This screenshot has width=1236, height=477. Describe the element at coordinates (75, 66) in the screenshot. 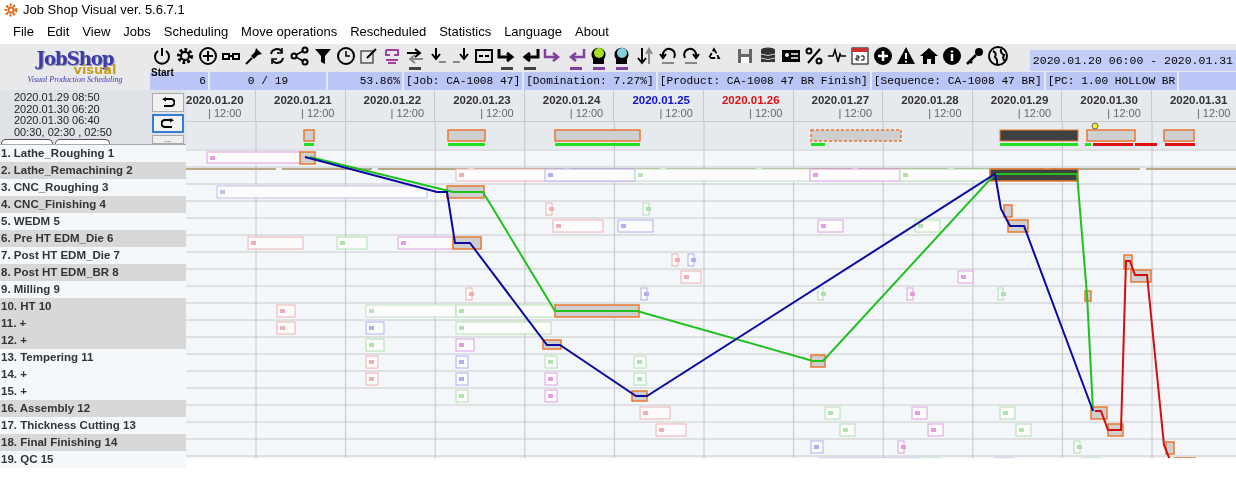

I see `app-logo: JobShop visual Visual Production Scheduling` at that location.